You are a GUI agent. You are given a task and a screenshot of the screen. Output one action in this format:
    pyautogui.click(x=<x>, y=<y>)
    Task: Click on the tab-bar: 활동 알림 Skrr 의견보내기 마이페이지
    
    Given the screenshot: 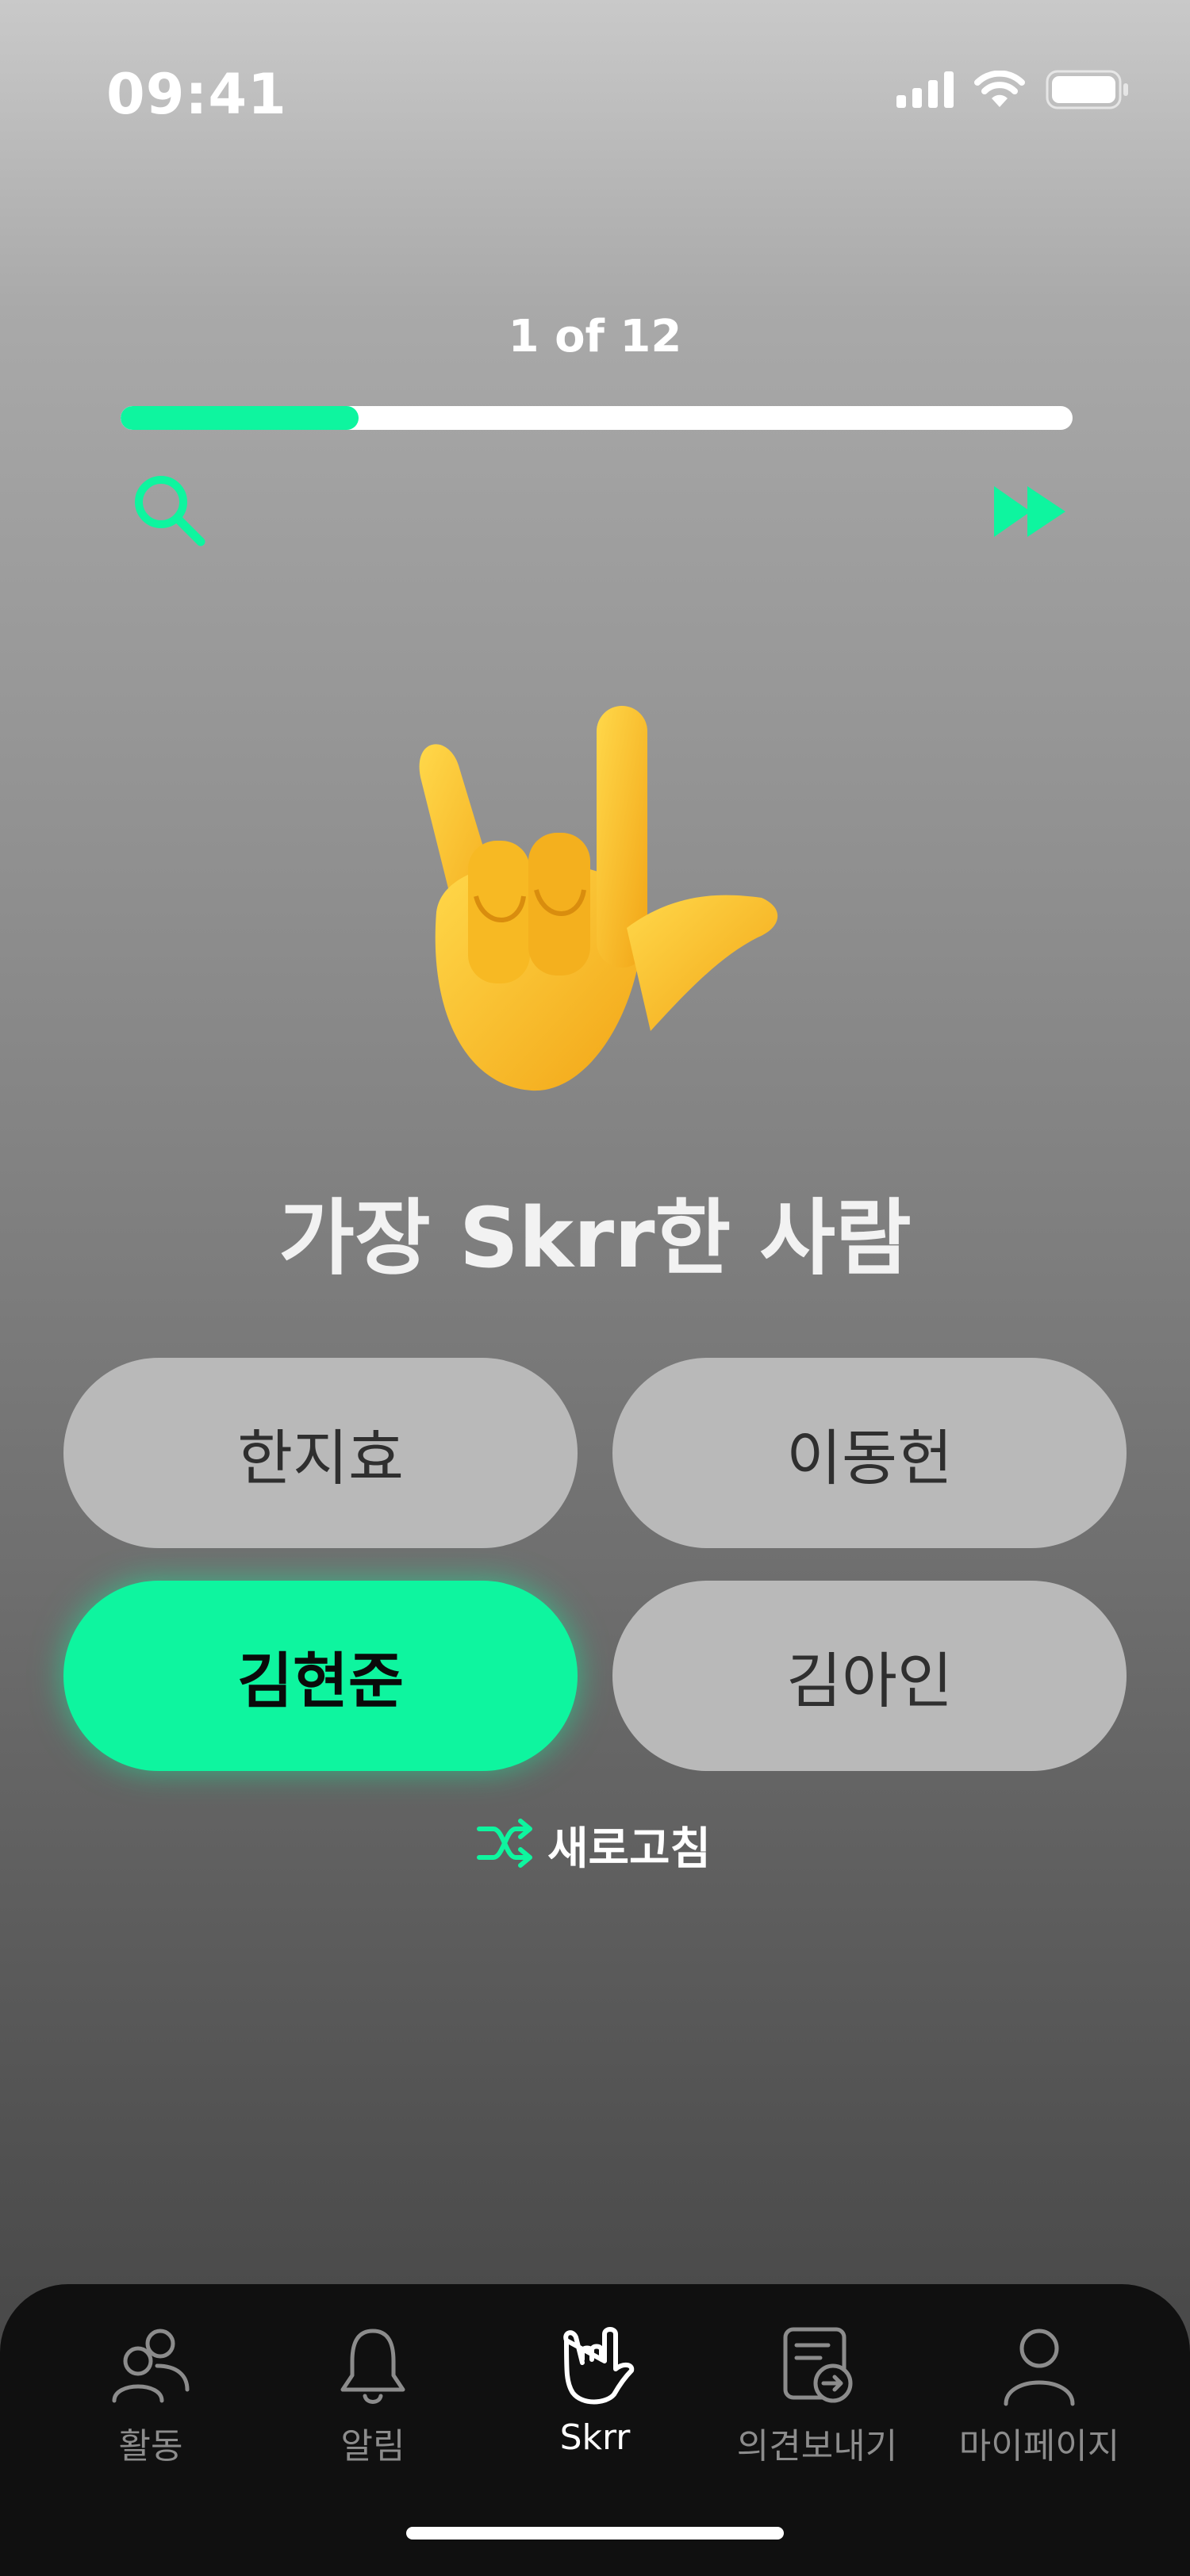 What is the action you would take?
    pyautogui.click(x=595, y=2430)
    